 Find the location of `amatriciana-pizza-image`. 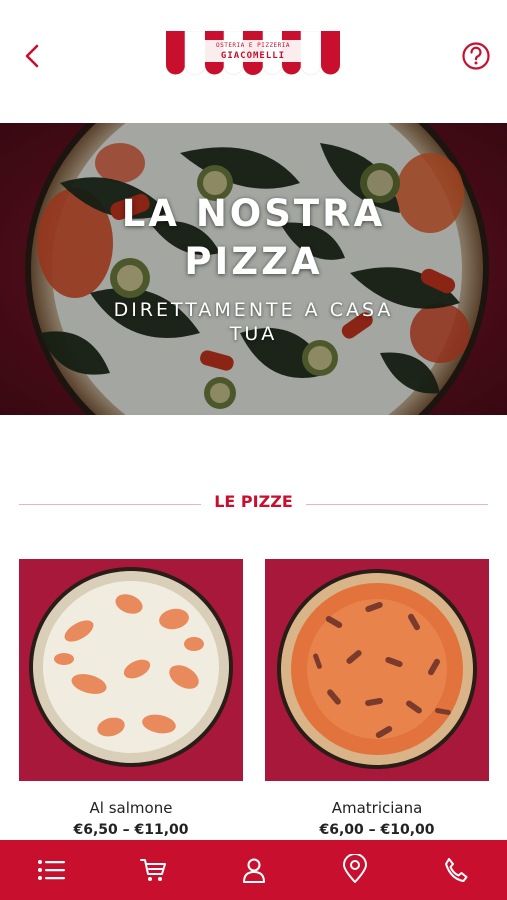

amatriciana-pizza-image is located at coordinates (377, 670).